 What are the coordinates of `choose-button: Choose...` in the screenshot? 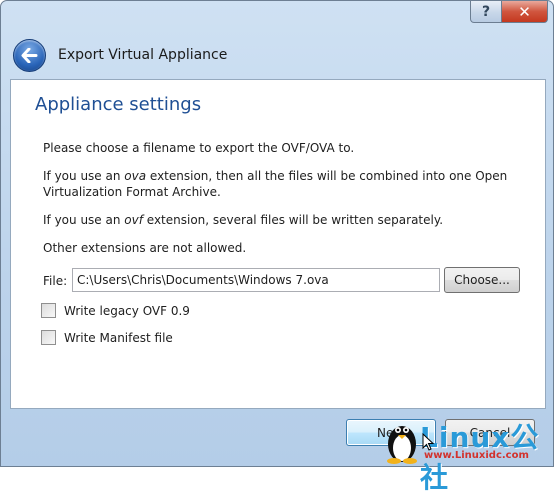 It's located at (482, 280).